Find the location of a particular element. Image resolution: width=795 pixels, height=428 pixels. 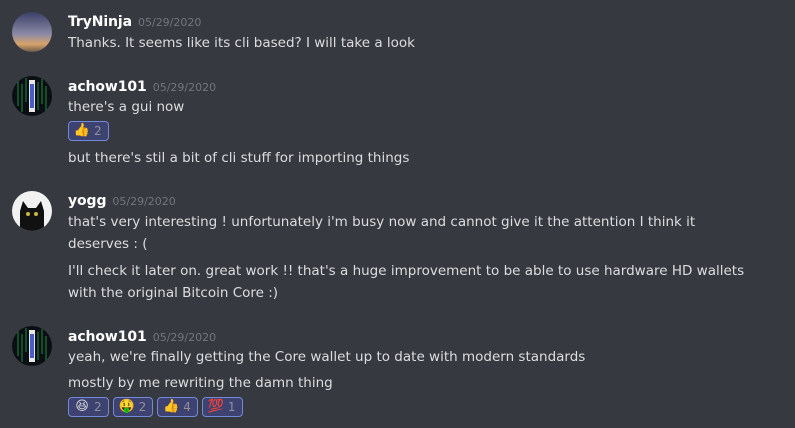

laughing-face-icon: 😆 is located at coordinates (82, 406).